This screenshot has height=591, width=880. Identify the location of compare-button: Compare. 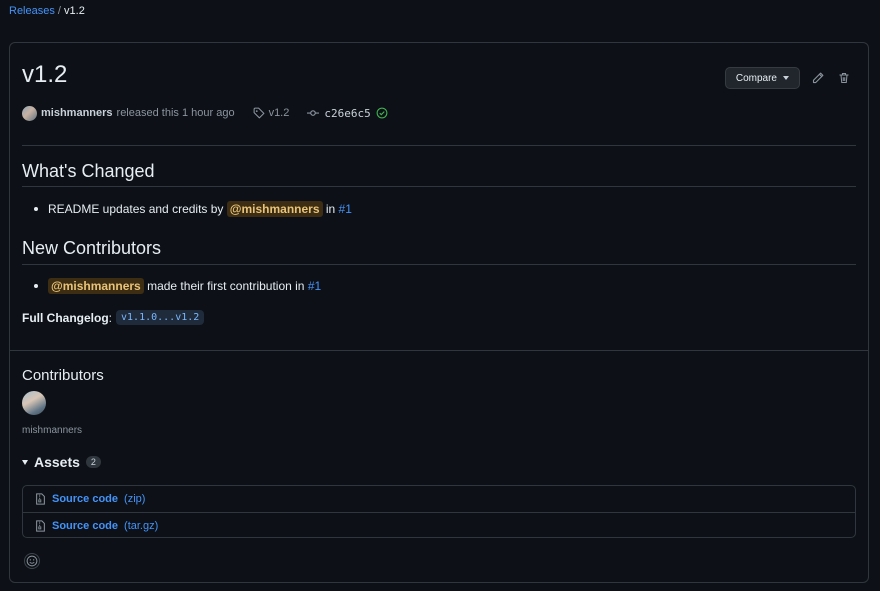
(762, 78).